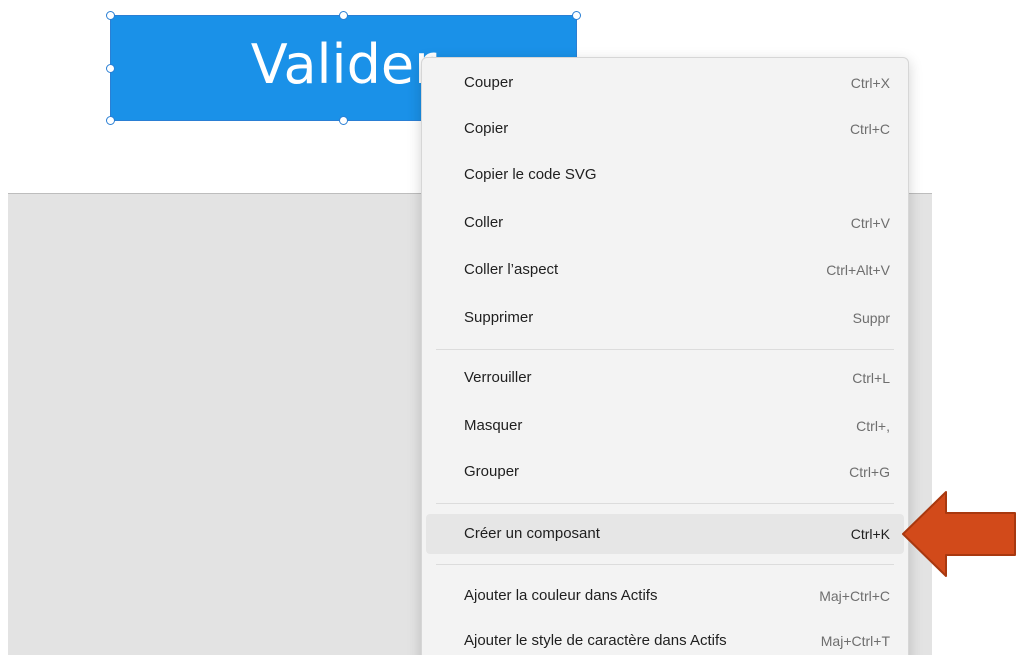  What do you see at coordinates (110, 120) in the screenshot?
I see `resize-handle-bottom-left` at bounding box center [110, 120].